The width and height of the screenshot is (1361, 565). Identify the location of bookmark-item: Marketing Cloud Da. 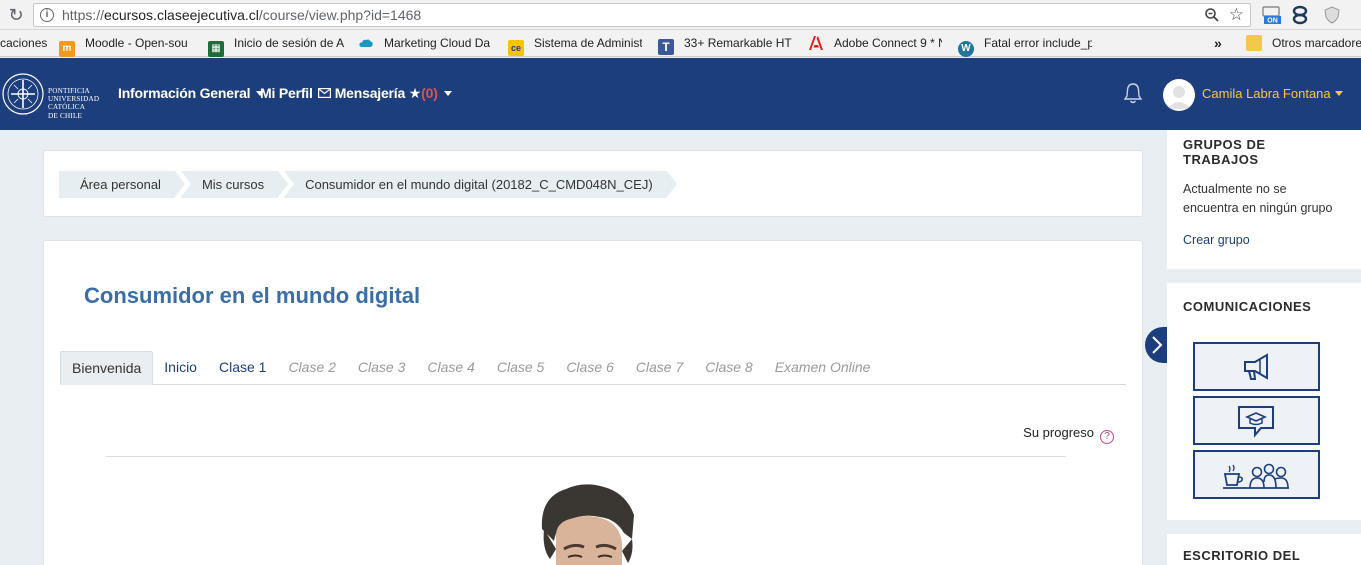
(425, 44).